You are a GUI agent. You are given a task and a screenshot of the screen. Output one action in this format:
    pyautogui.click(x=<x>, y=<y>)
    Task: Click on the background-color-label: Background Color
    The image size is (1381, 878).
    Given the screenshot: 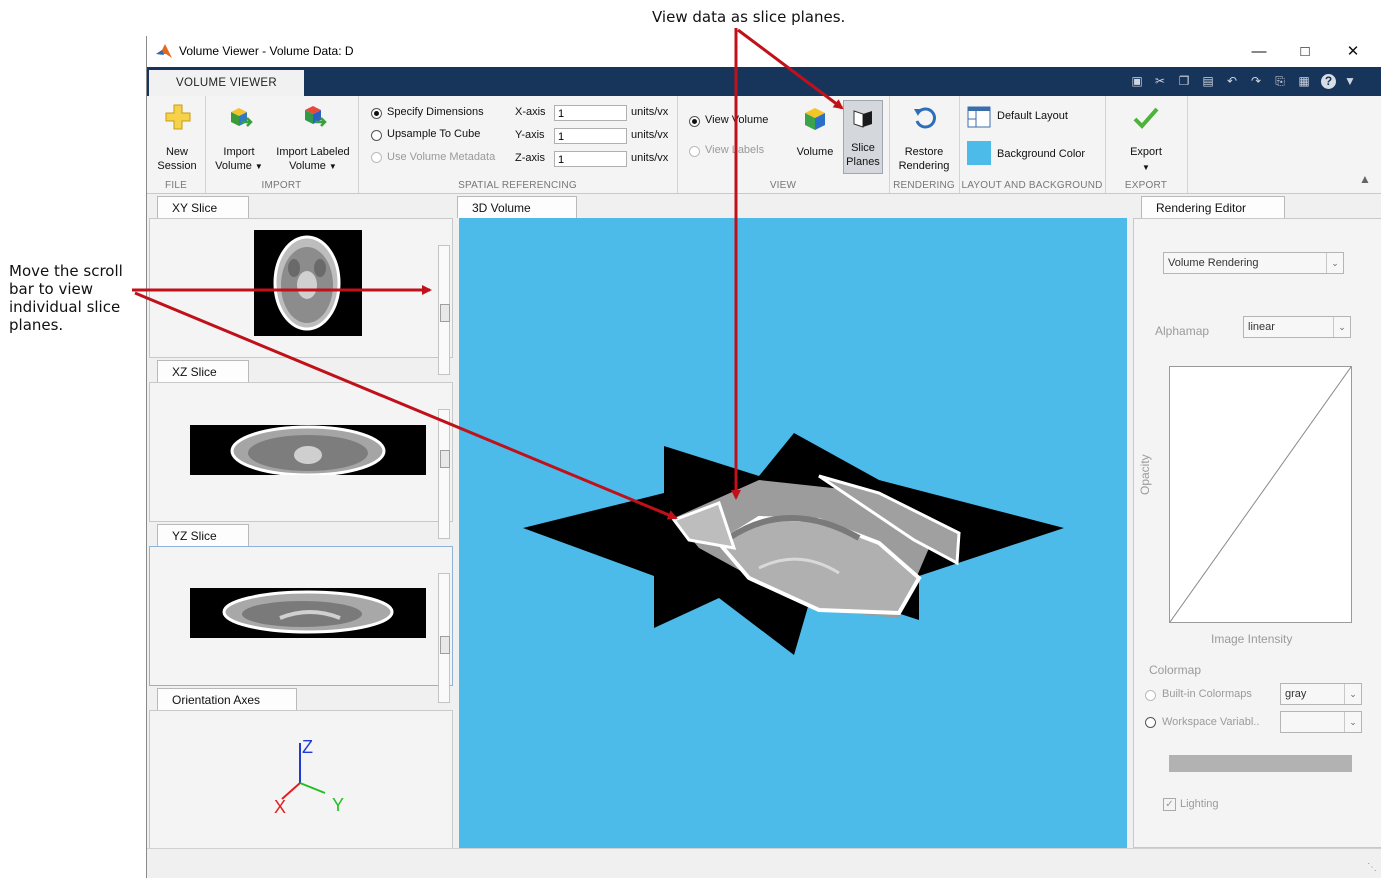 What is the action you would take?
    pyautogui.click(x=1041, y=154)
    